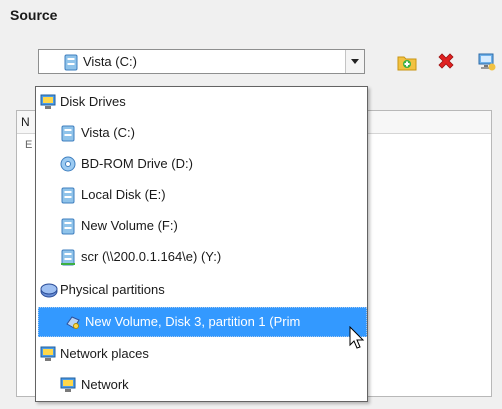 The width and height of the screenshot is (502, 409). I want to click on dropdown-item-network-drive-y: scr (\\200.0.1.164\e) (Y:), so click(201, 257).